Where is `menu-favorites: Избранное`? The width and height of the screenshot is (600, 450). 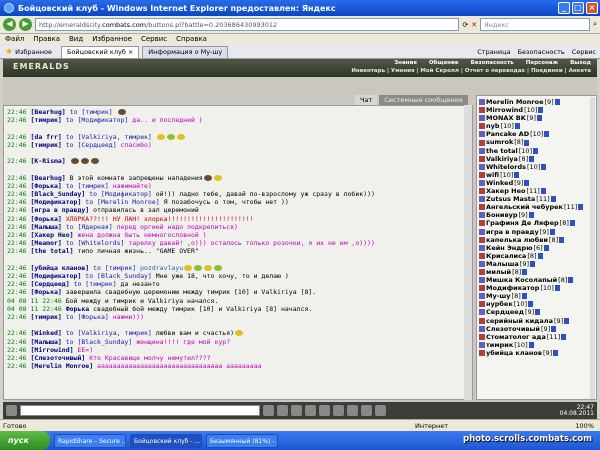 menu-favorites: Избранное is located at coordinates (112, 39).